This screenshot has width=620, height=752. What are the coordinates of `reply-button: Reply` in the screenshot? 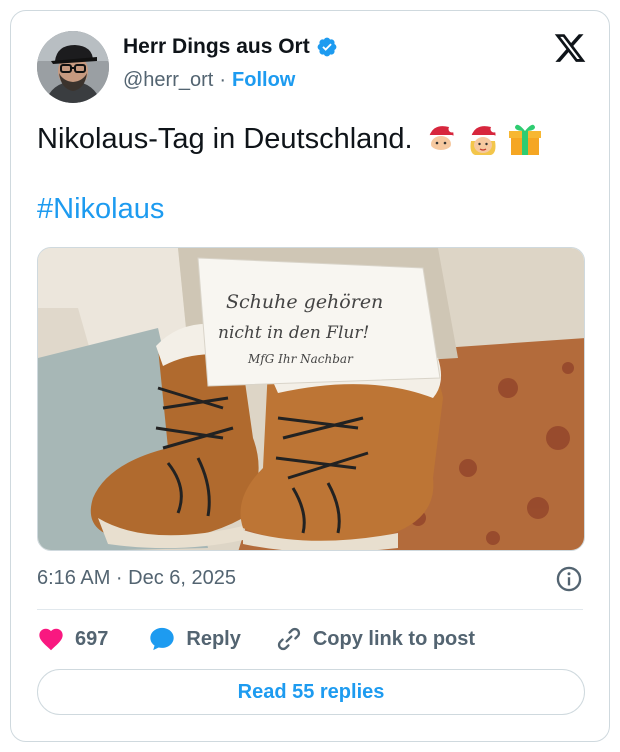 It's located at (194, 639).